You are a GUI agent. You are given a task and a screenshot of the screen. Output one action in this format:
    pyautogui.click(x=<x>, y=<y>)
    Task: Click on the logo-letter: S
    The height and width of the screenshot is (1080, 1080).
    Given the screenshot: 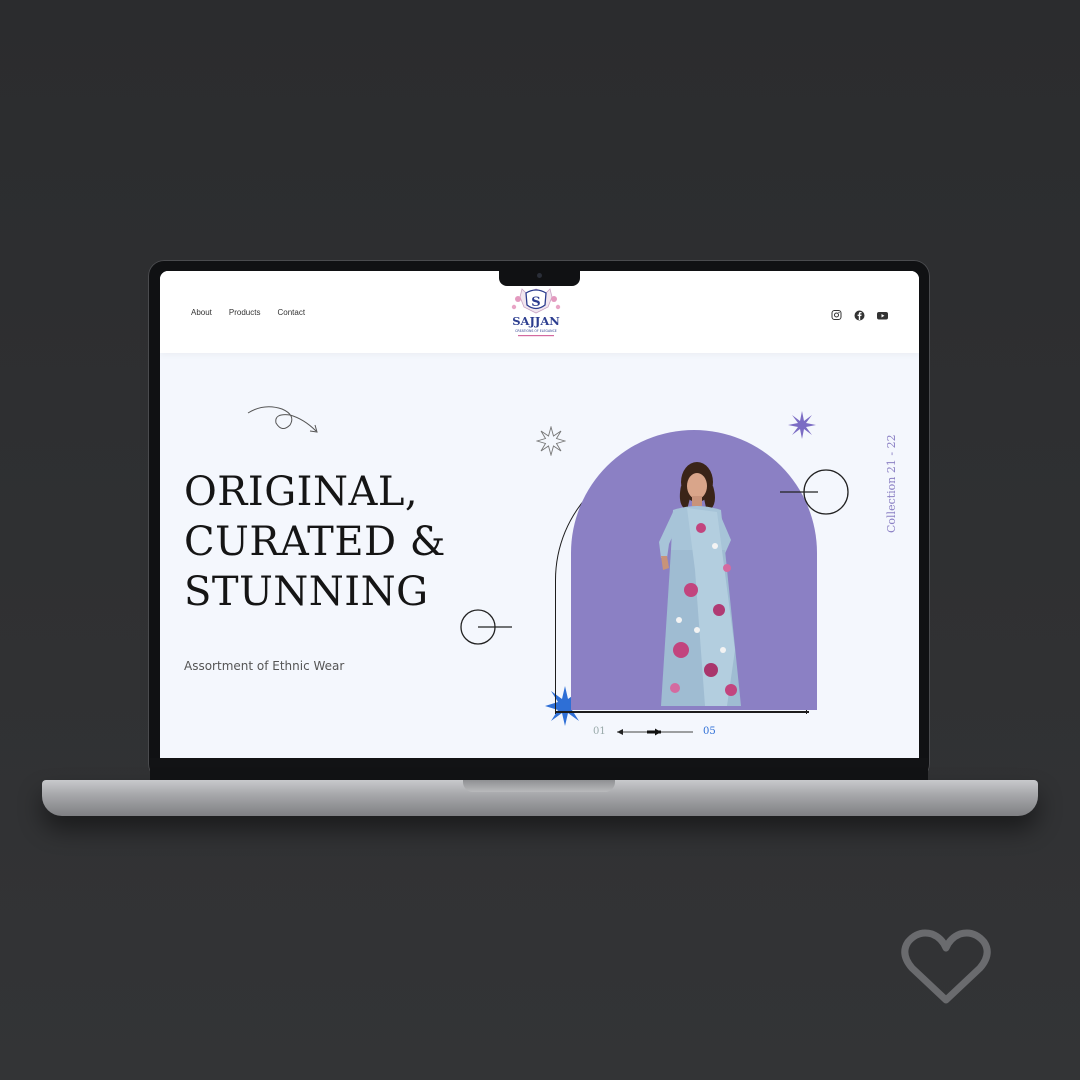 What is the action you would take?
    pyautogui.click(x=535, y=302)
    